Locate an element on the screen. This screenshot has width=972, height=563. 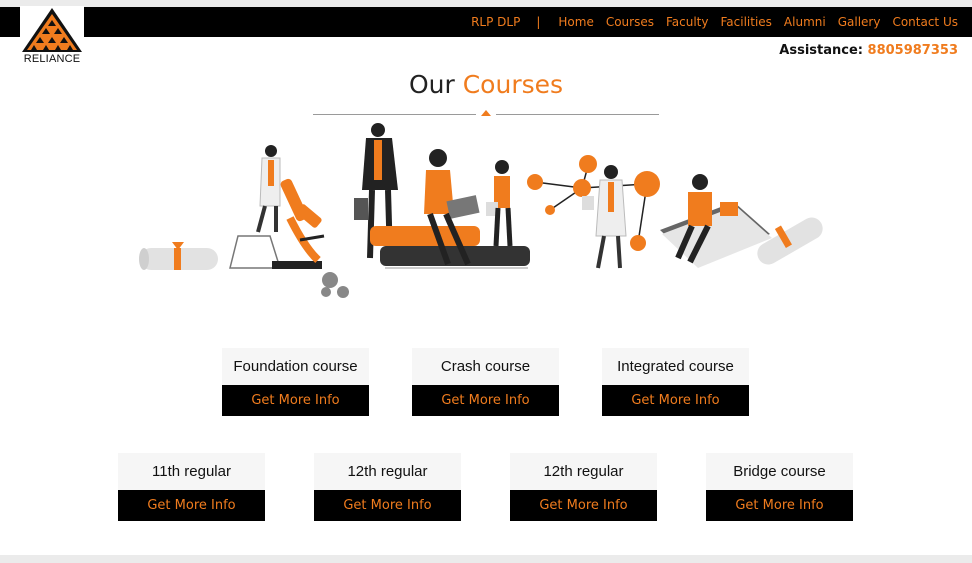
course-title: Crash course is located at coordinates (485, 366).